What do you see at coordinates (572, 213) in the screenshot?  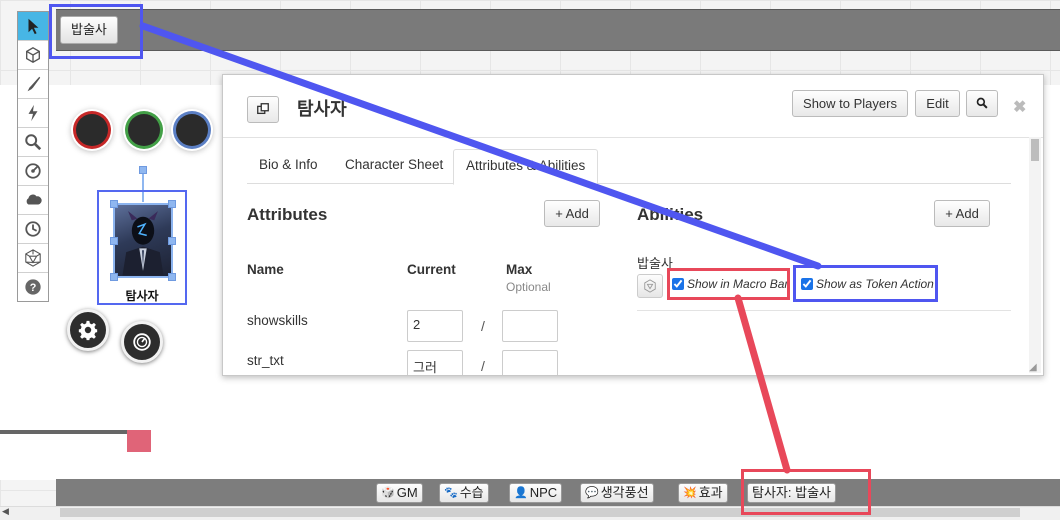 I see `add-attribute-button: + Add` at bounding box center [572, 213].